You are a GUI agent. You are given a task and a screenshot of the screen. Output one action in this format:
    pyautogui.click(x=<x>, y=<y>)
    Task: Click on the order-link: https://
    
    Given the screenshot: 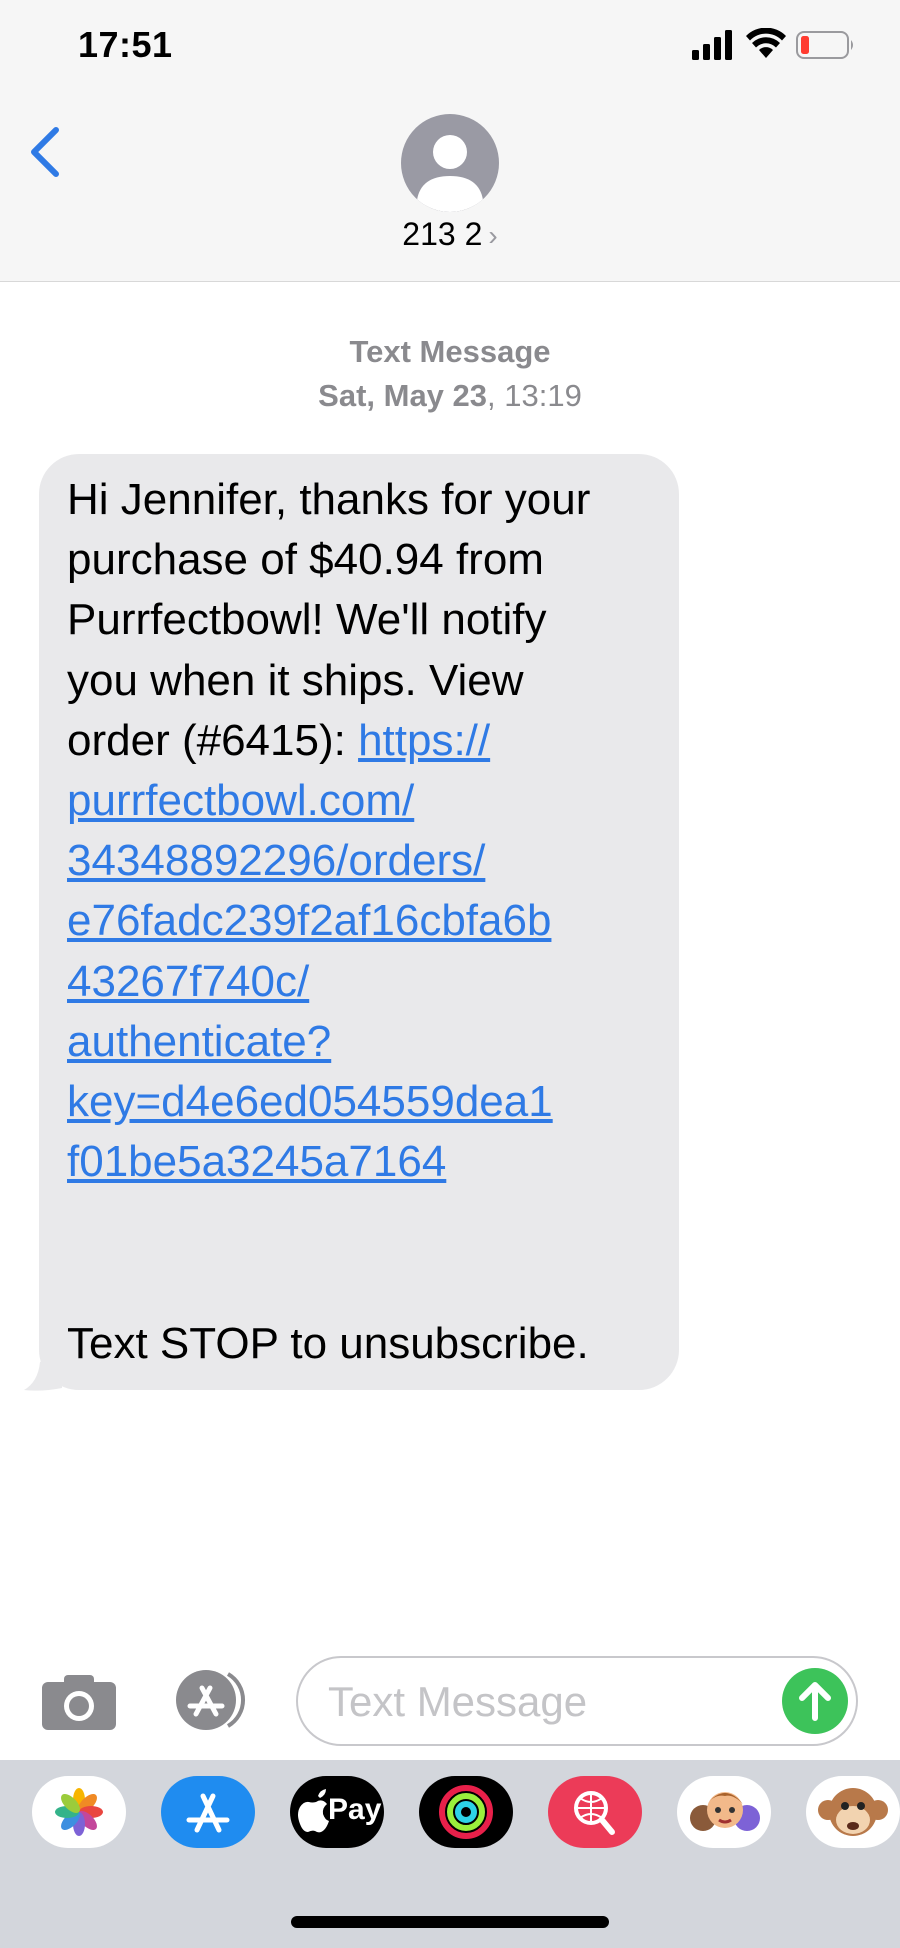 What is the action you would take?
    pyautogui.click(x=424, y=740)
    